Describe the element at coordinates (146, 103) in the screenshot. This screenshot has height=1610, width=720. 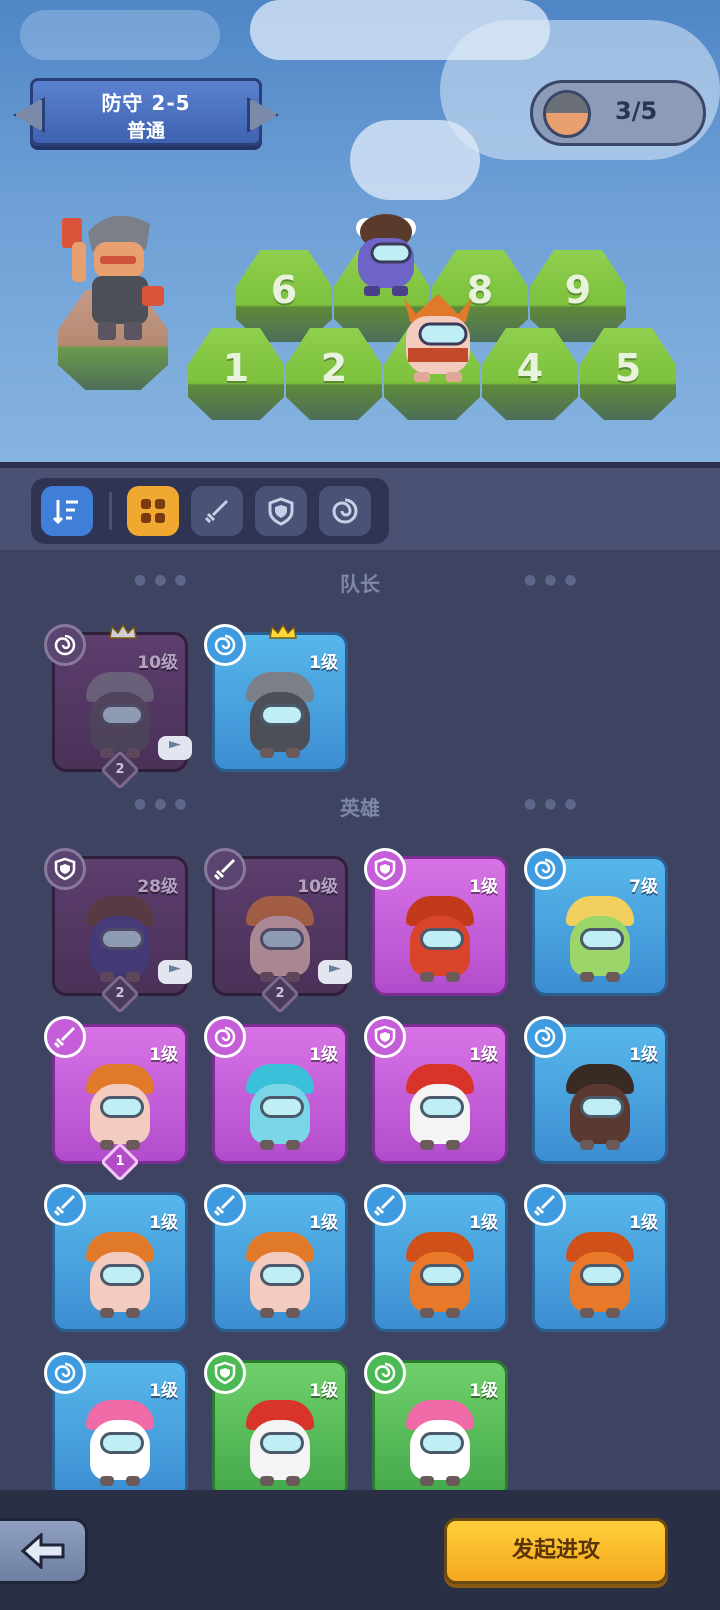
I see `stage-title: 防守 2-5` at that location.